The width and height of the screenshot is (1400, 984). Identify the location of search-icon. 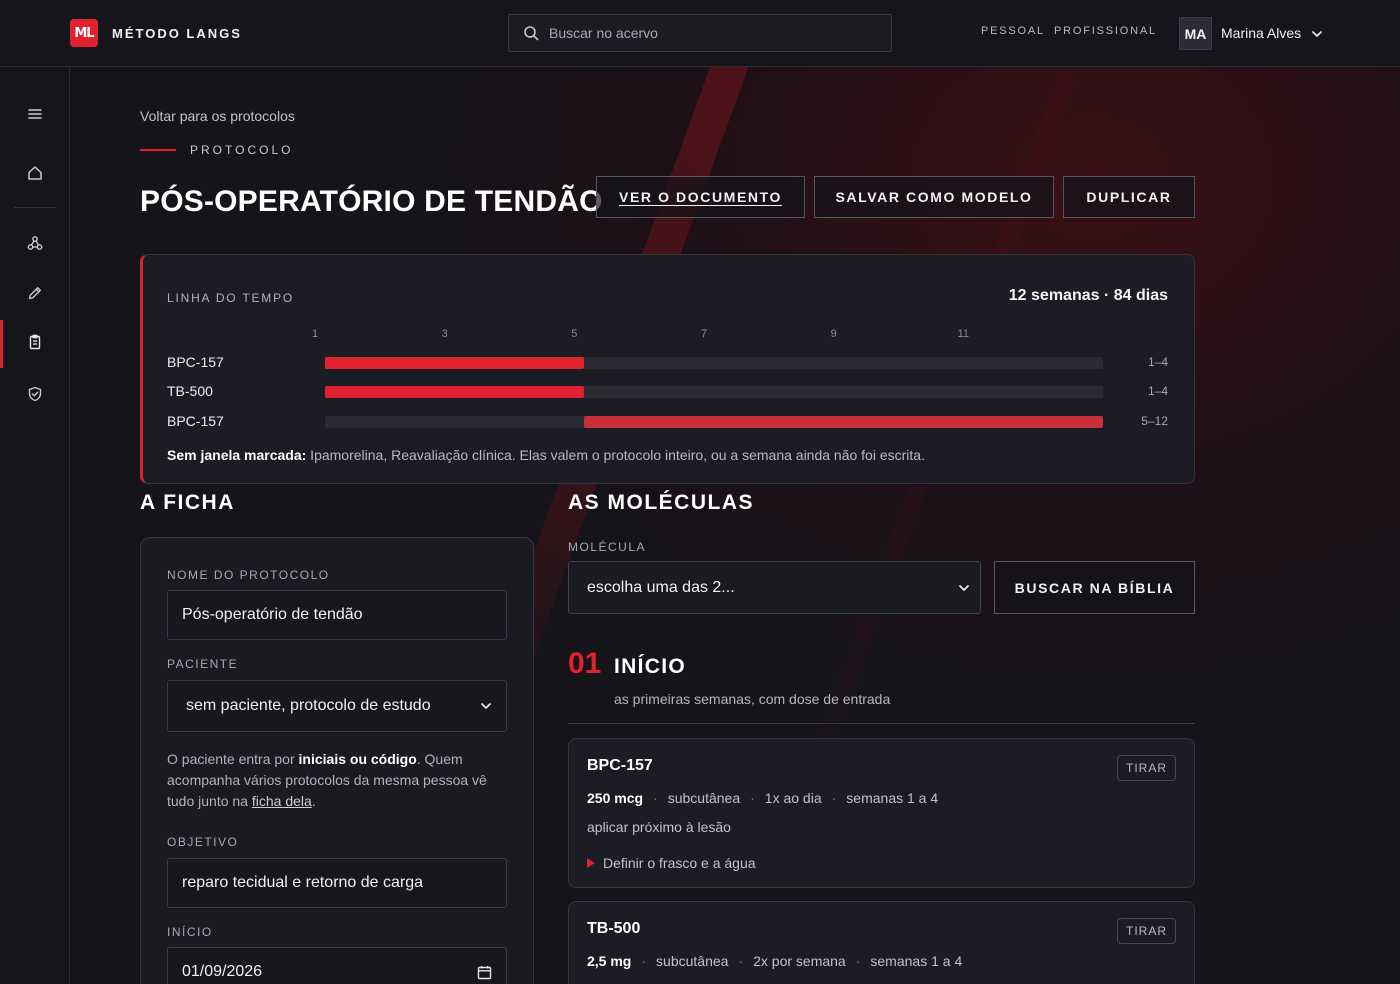
(531, 33).